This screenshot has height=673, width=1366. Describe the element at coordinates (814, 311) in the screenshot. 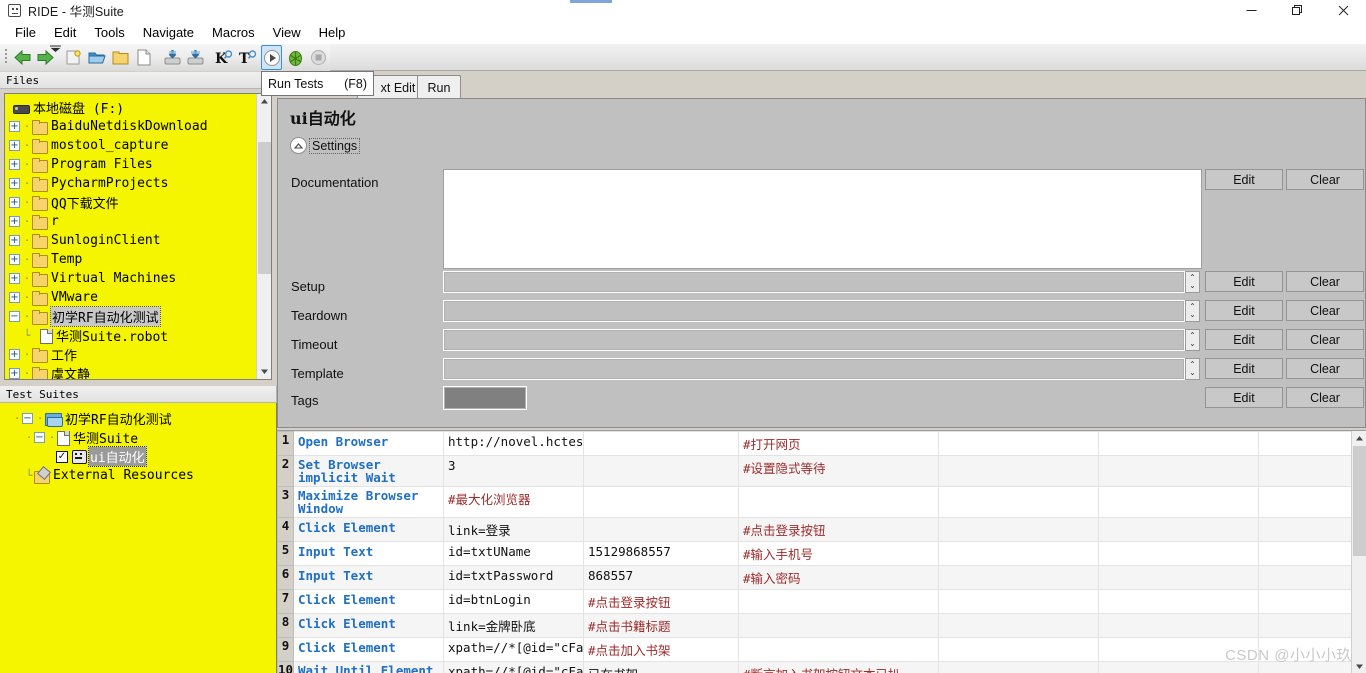

I see `teardown-input` at that location.